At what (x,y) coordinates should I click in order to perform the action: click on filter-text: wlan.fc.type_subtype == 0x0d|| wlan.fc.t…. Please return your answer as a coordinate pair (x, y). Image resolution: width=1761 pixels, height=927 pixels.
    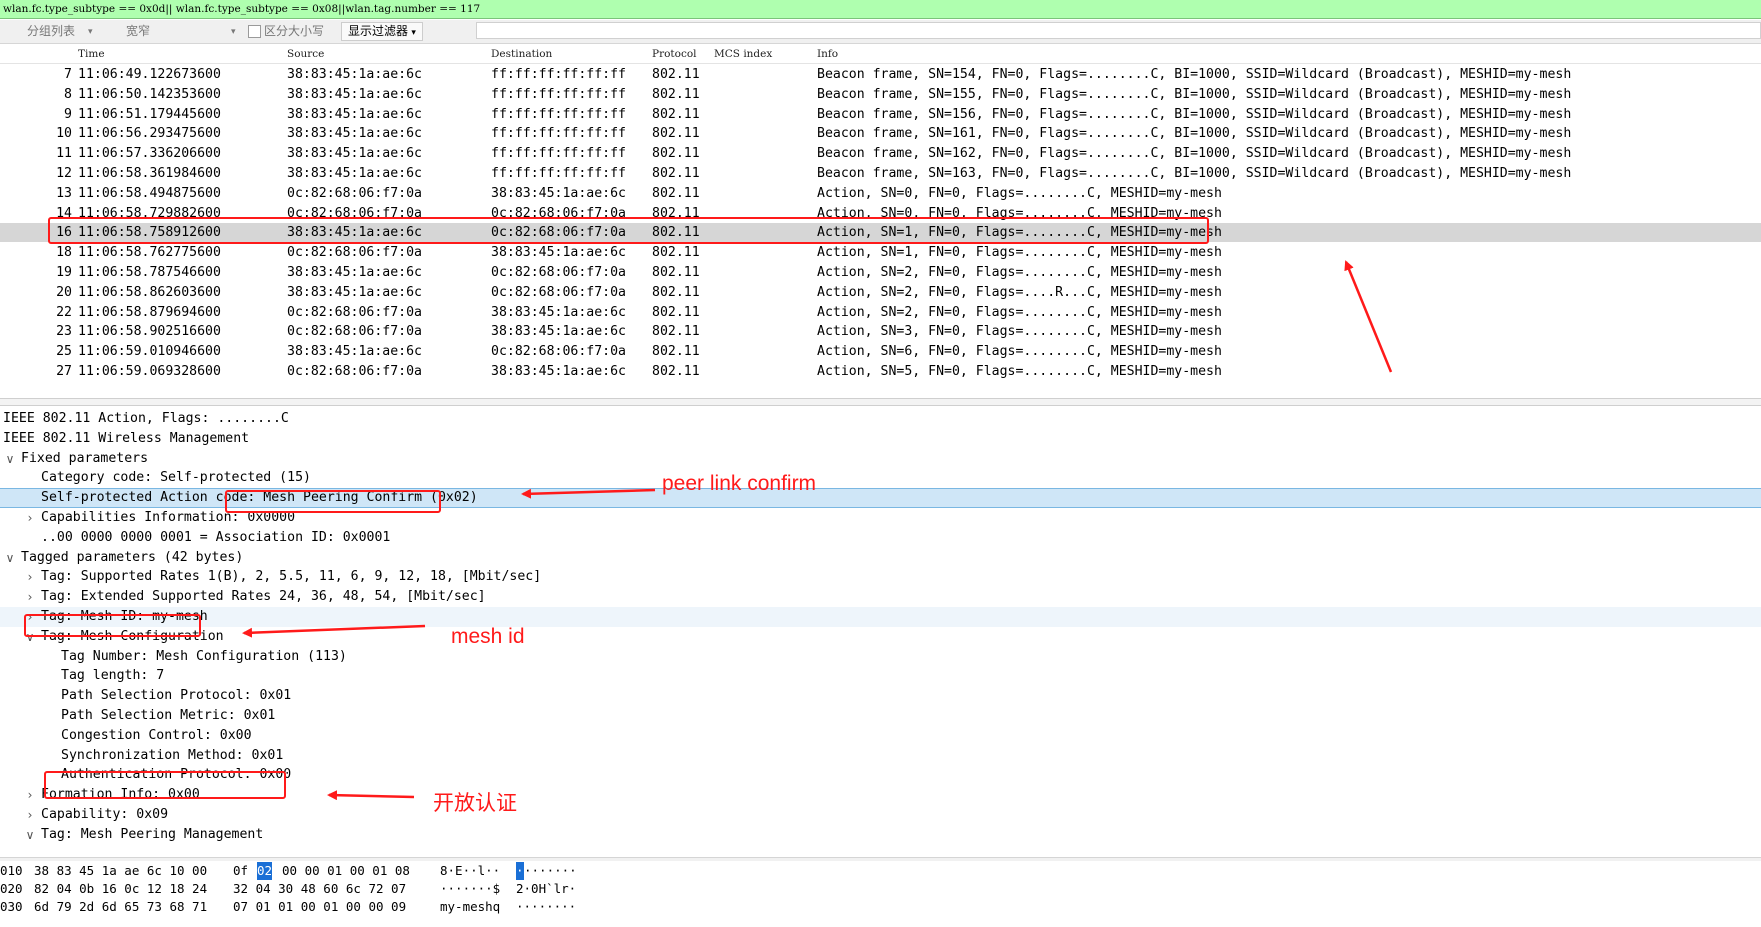
    Looking at the image, I should click on (241, 9).